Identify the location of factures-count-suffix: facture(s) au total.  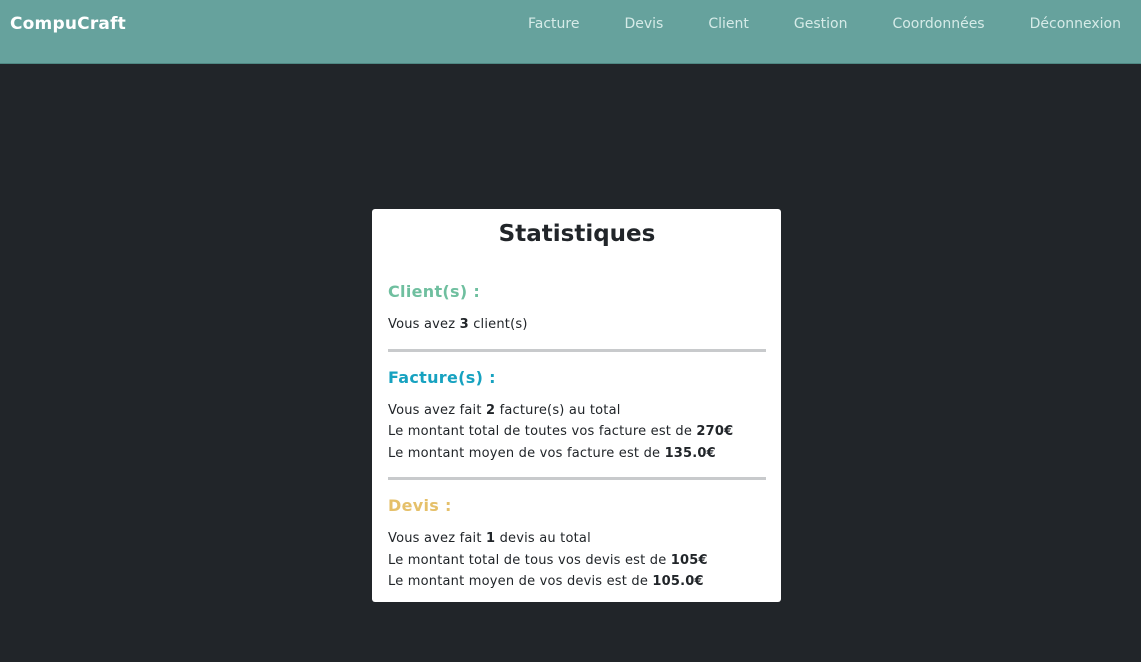
(558, 410).